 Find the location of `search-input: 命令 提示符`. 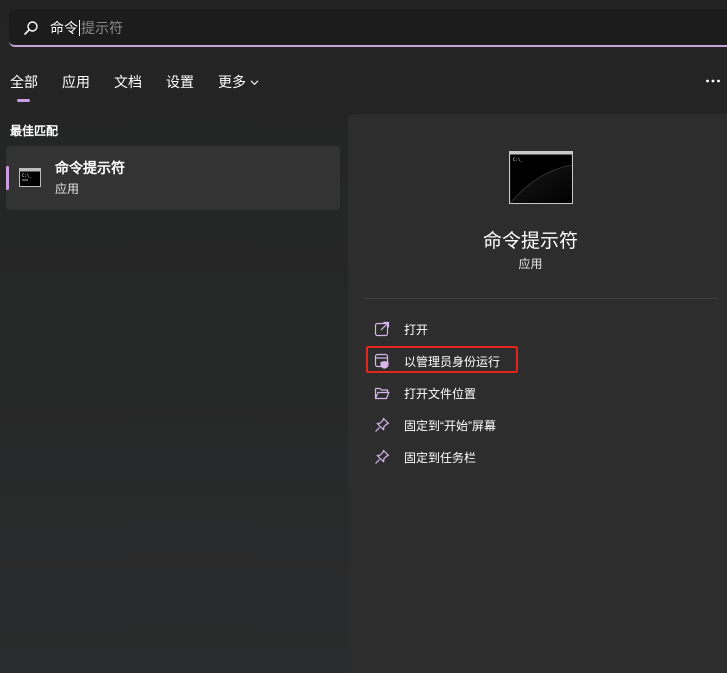

search-input: 命令 提示符 is located at coordinates (86, 28).